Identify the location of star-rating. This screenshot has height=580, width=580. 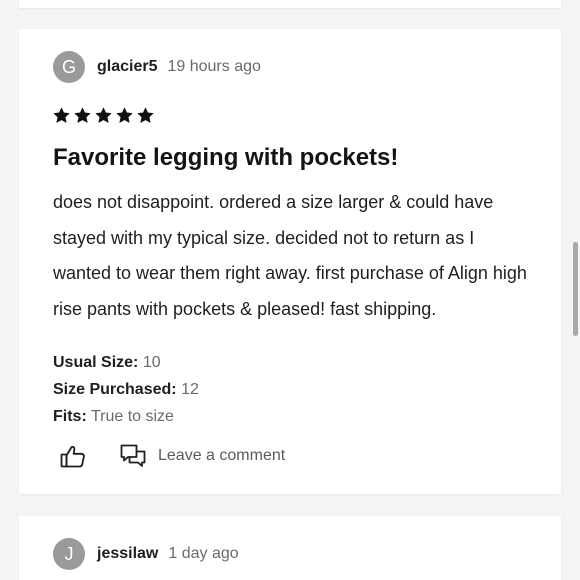
(103, 115).